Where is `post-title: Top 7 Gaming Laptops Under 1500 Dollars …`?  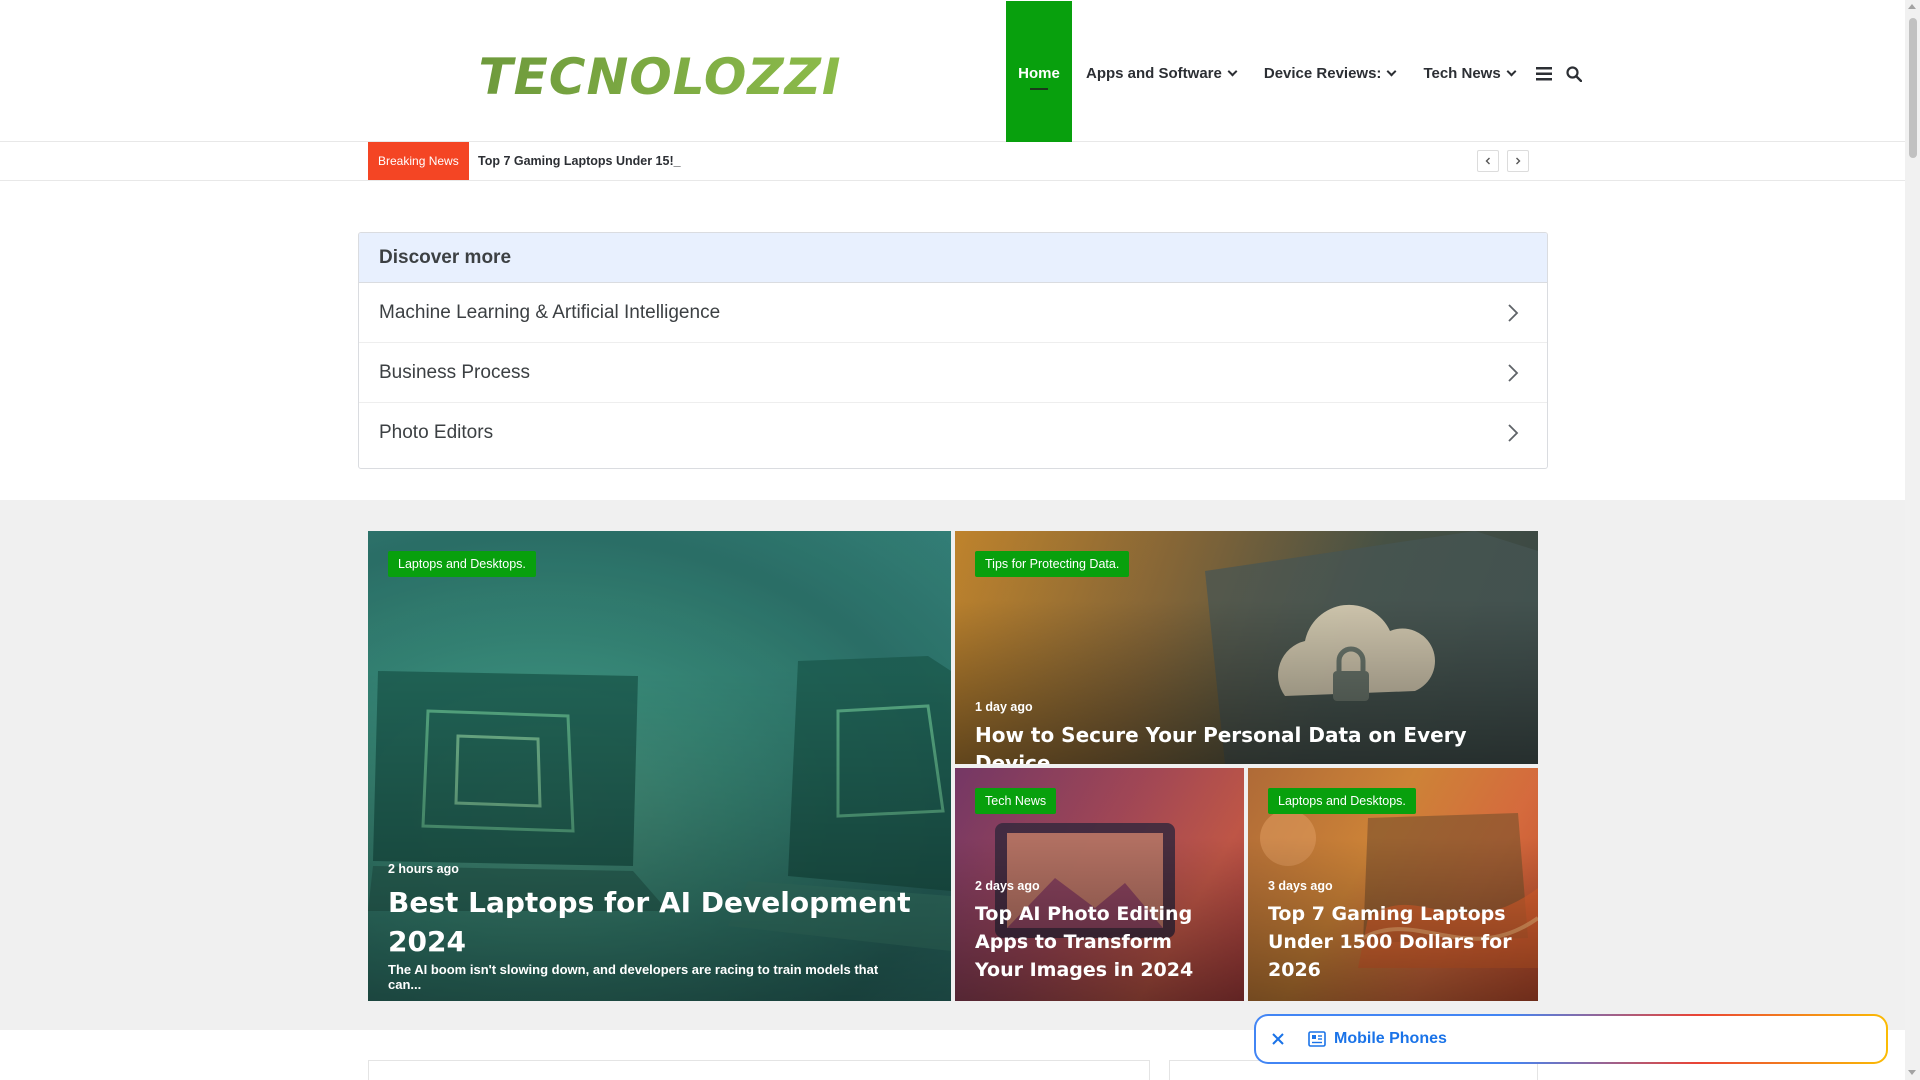 post-title: Top 7 Gaming Laptops Under 1500 Dollars … is located at coordinates (1393, 942).